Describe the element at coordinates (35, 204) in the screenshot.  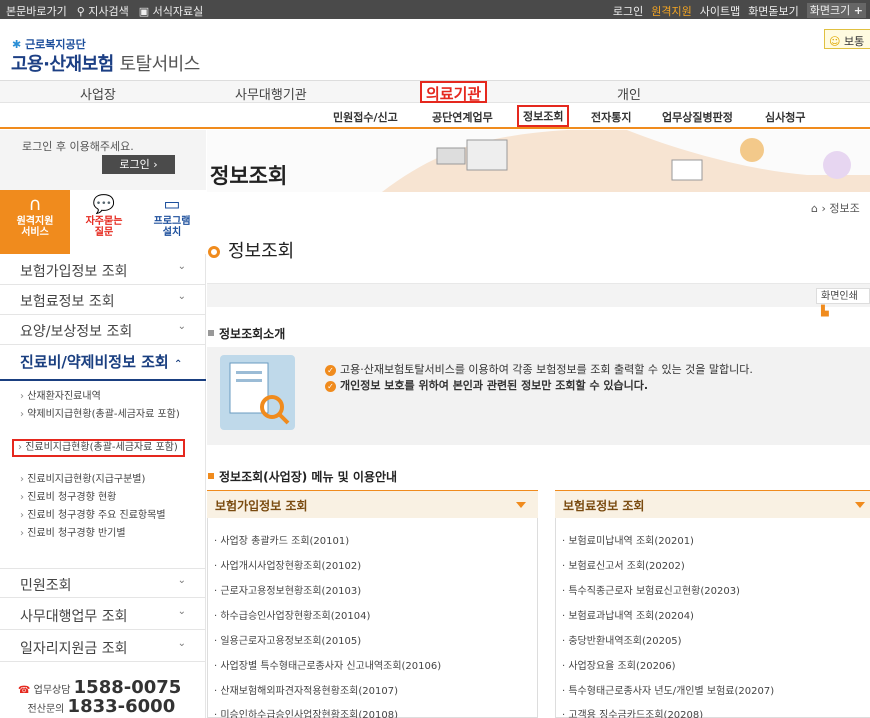
I see `headset-icon: ∩` at that location.